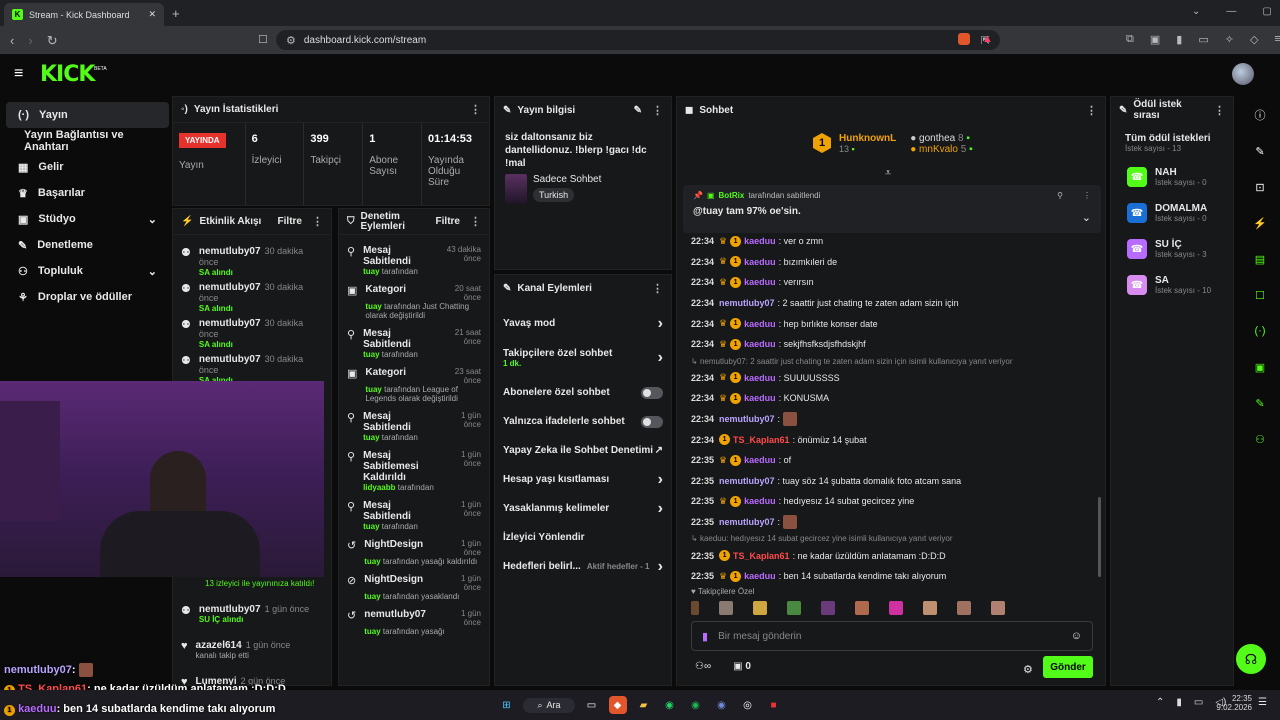  I want to click on toggle-switch, so click(652, 421).